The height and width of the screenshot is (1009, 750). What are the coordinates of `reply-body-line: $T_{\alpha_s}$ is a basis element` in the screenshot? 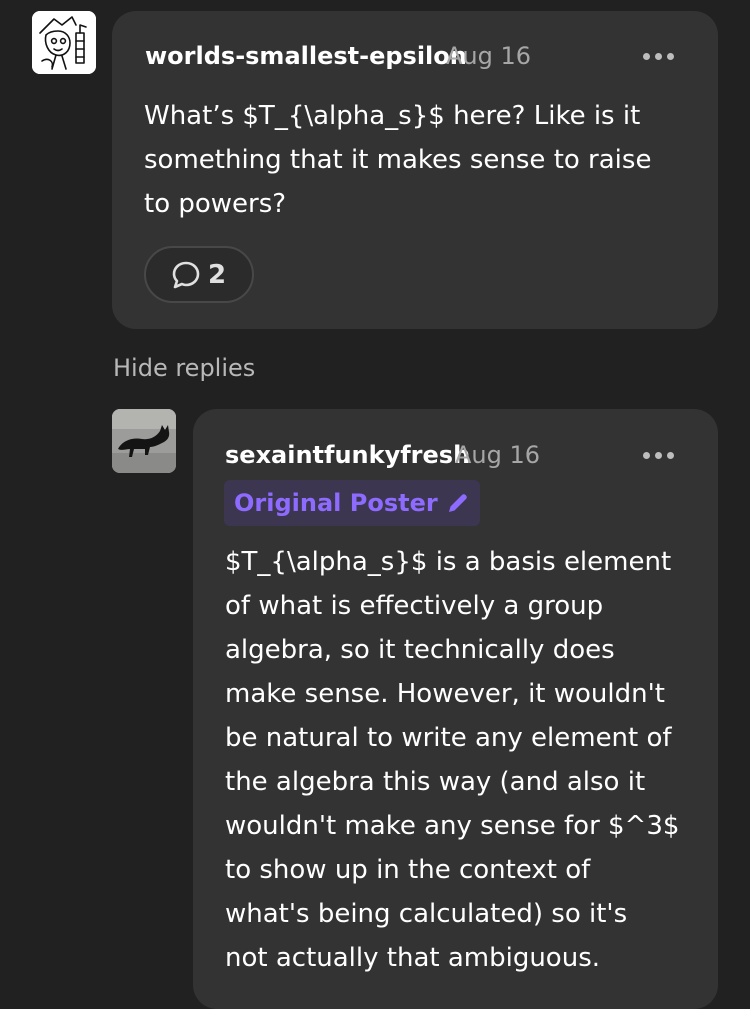 It's located at (448, 562).